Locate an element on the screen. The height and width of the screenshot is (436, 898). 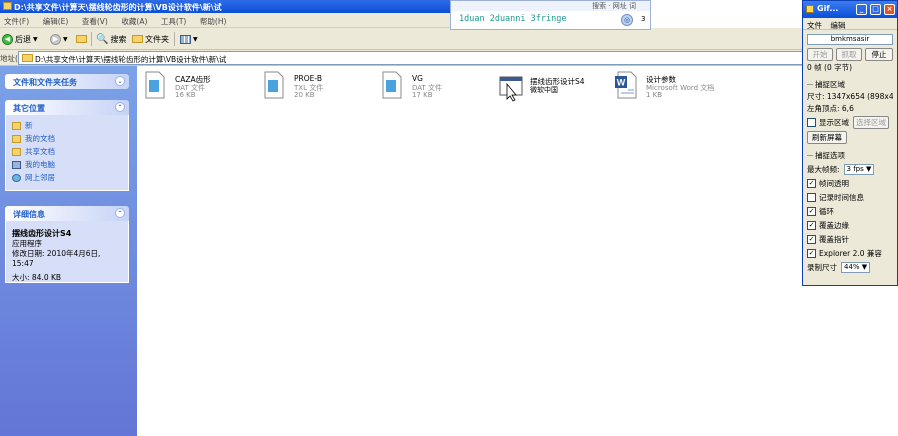
capture-button: 抓取 is located at coordinates (849, 54).